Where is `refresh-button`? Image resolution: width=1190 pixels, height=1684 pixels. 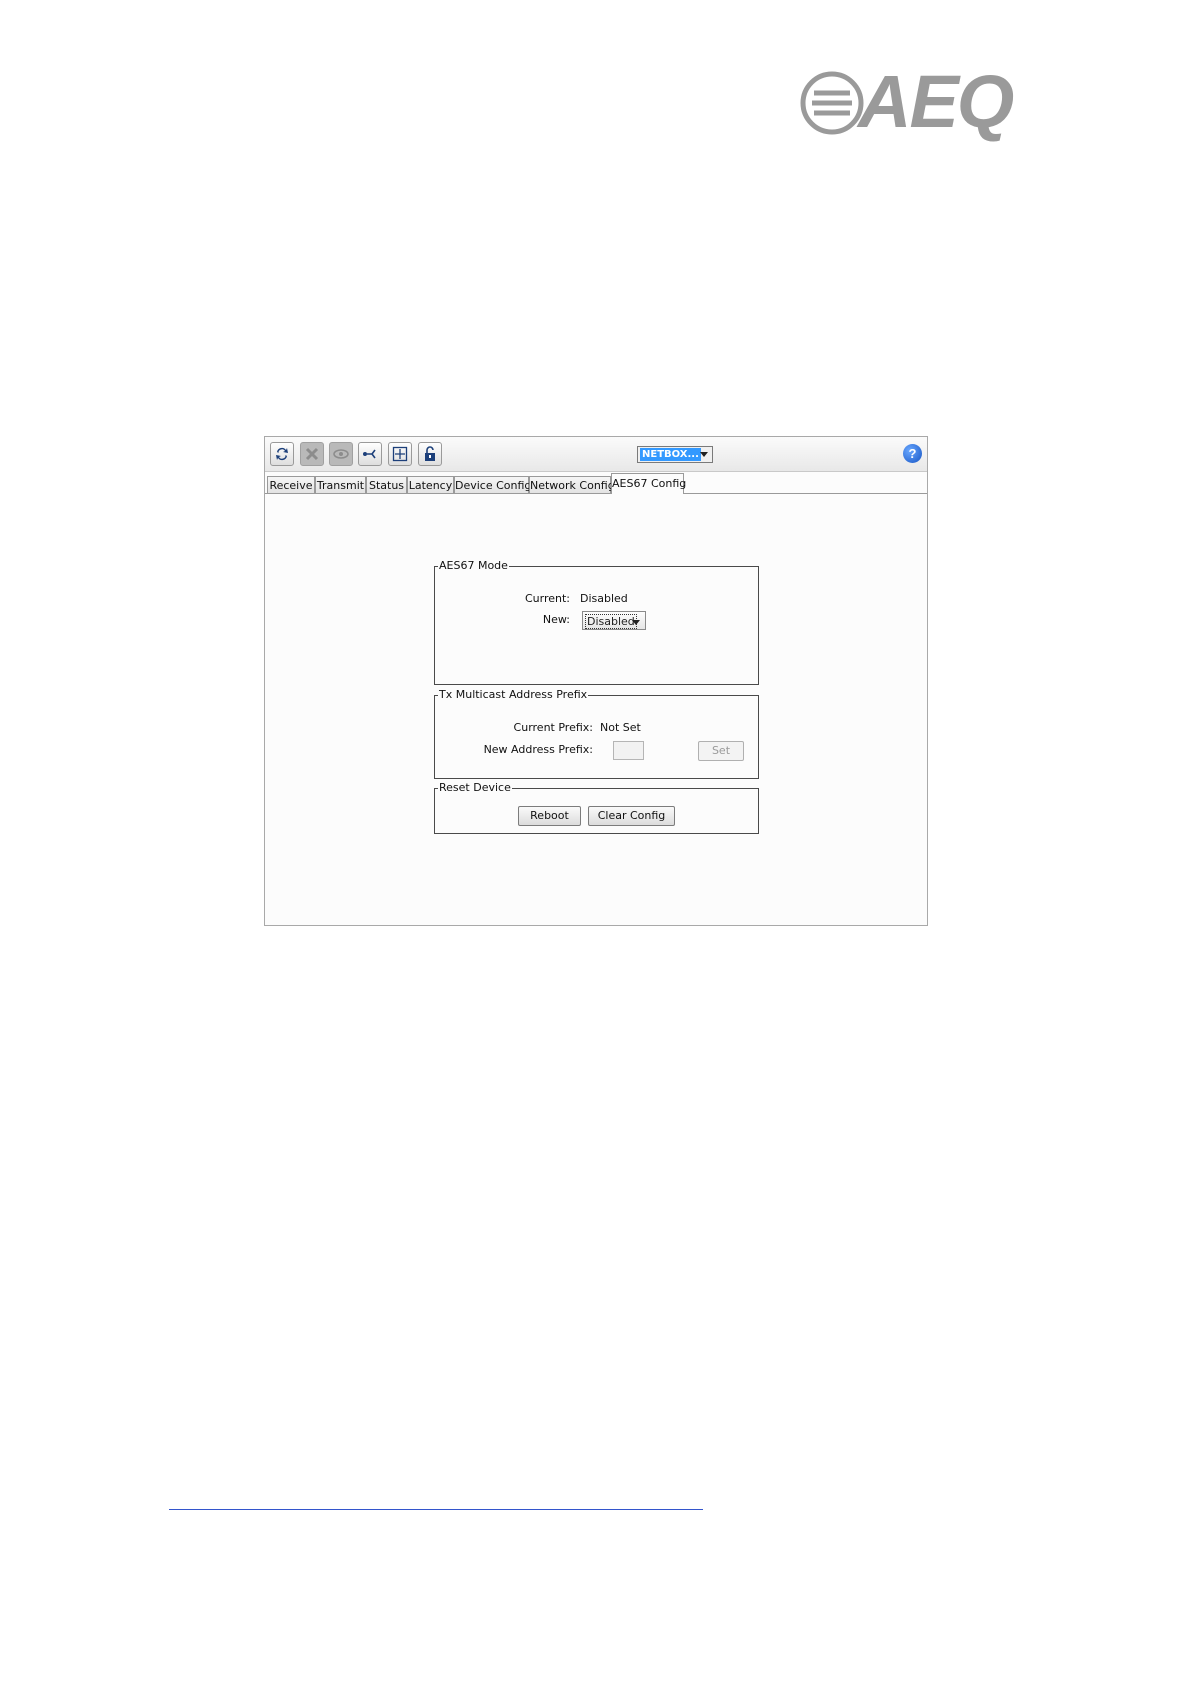
refresh-button is located at coordinates (282, 454).